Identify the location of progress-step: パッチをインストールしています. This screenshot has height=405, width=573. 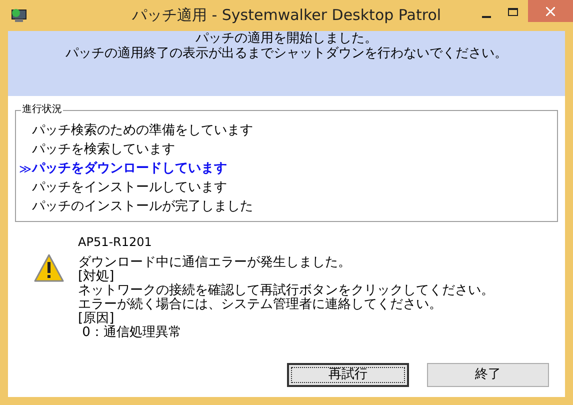
(129, 188).